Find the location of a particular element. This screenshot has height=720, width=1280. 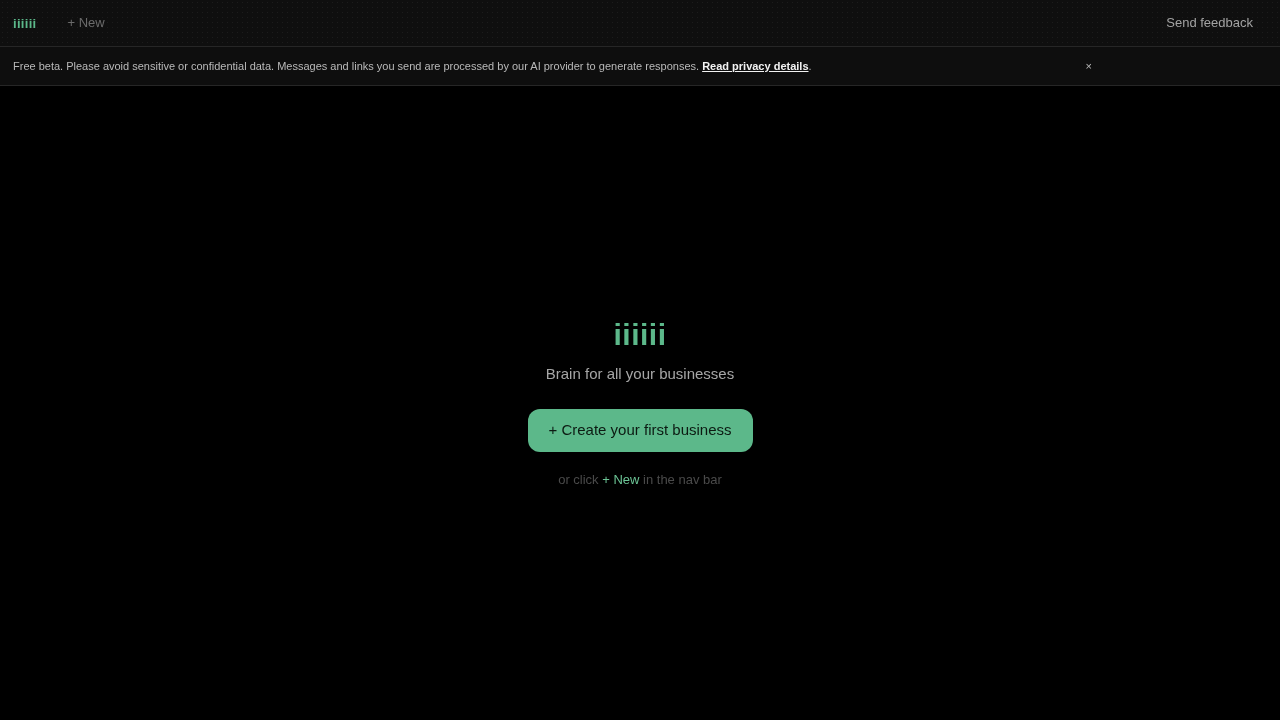

send-feedback-link: Send feedback is located at coordinates (1209, 23).